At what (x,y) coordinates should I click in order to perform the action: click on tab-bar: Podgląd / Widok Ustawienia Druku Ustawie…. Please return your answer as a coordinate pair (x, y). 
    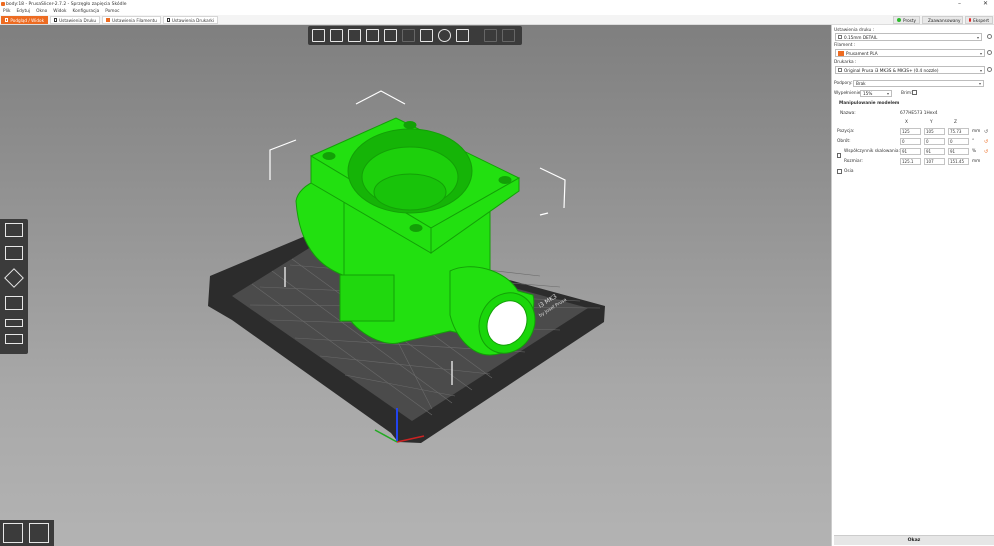
    Looking at the image, I should click on (497, 20).